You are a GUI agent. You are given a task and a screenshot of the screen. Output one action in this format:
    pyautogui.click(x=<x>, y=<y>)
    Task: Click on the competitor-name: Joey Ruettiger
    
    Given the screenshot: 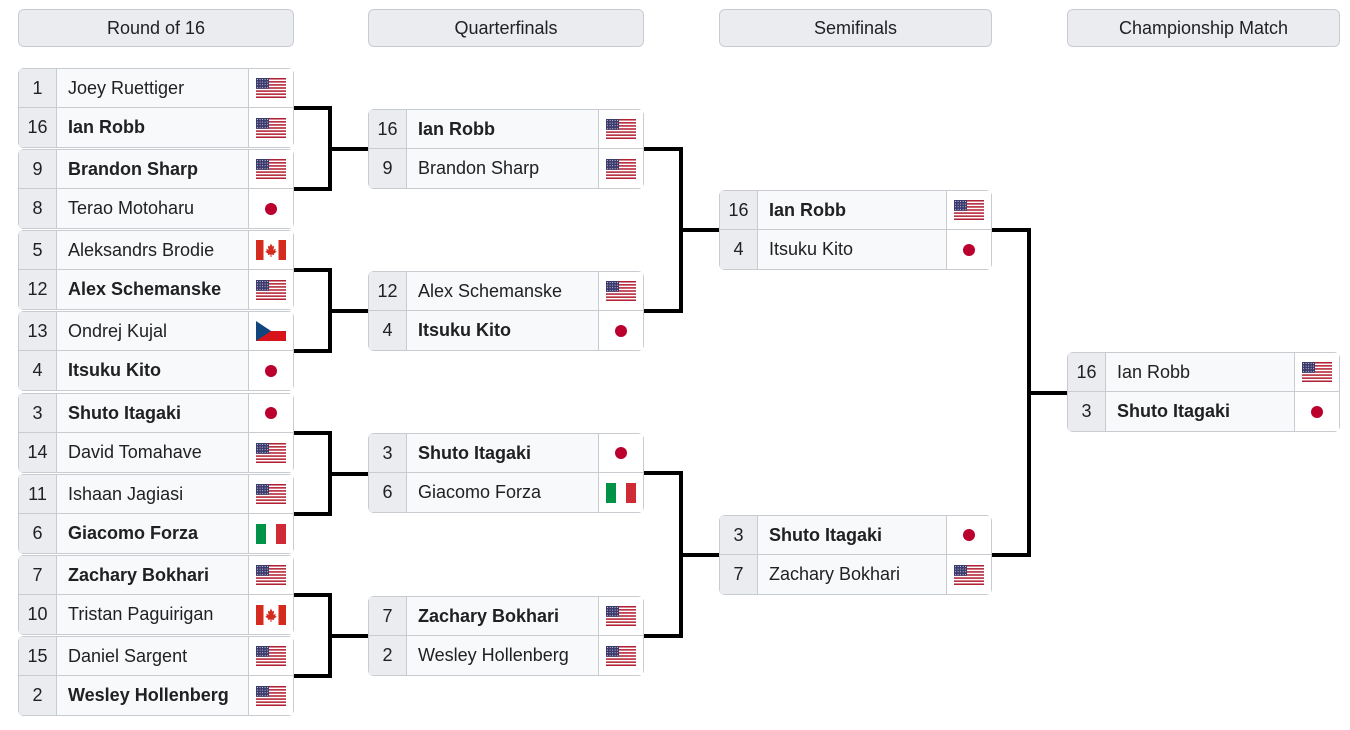 What is the action you would take?
    pyautogui.click(x=126, y=87)
    